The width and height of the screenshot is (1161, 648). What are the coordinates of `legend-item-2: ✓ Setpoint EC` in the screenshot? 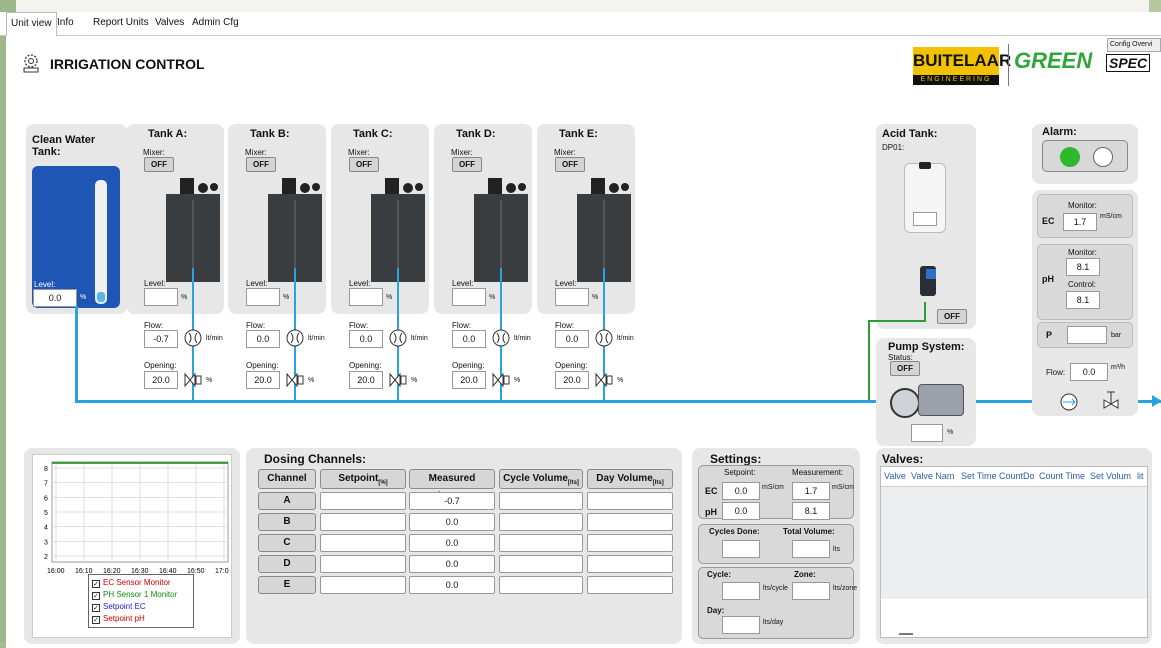 It's located at (141, 607).